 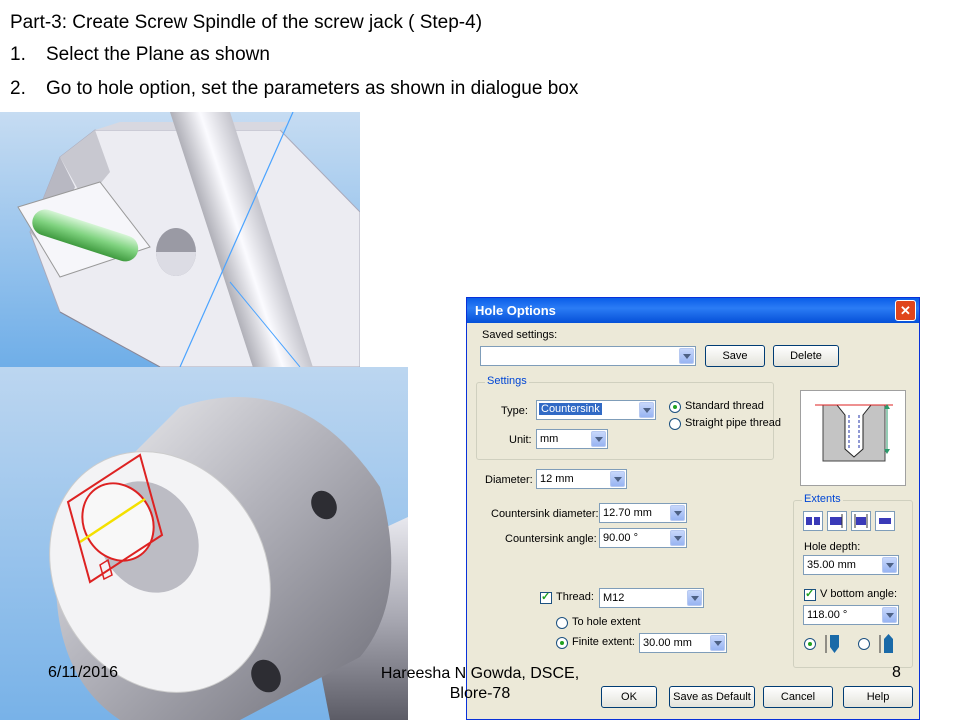 What do you see at coordinates (188, 239) in the screenshot?
I see `spindle-head-model-image` at bounding box center [188, 239].